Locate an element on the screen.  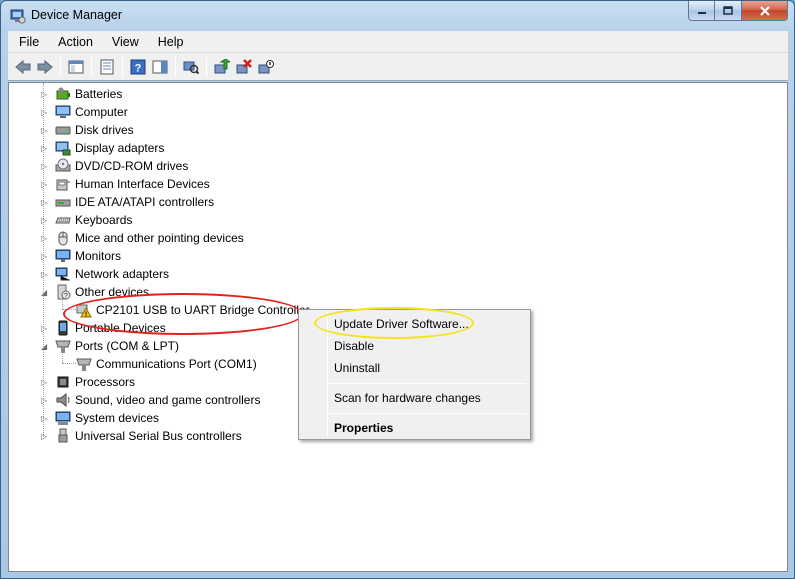
menu-highlight-ellipse is located at coordinates (394, 323).